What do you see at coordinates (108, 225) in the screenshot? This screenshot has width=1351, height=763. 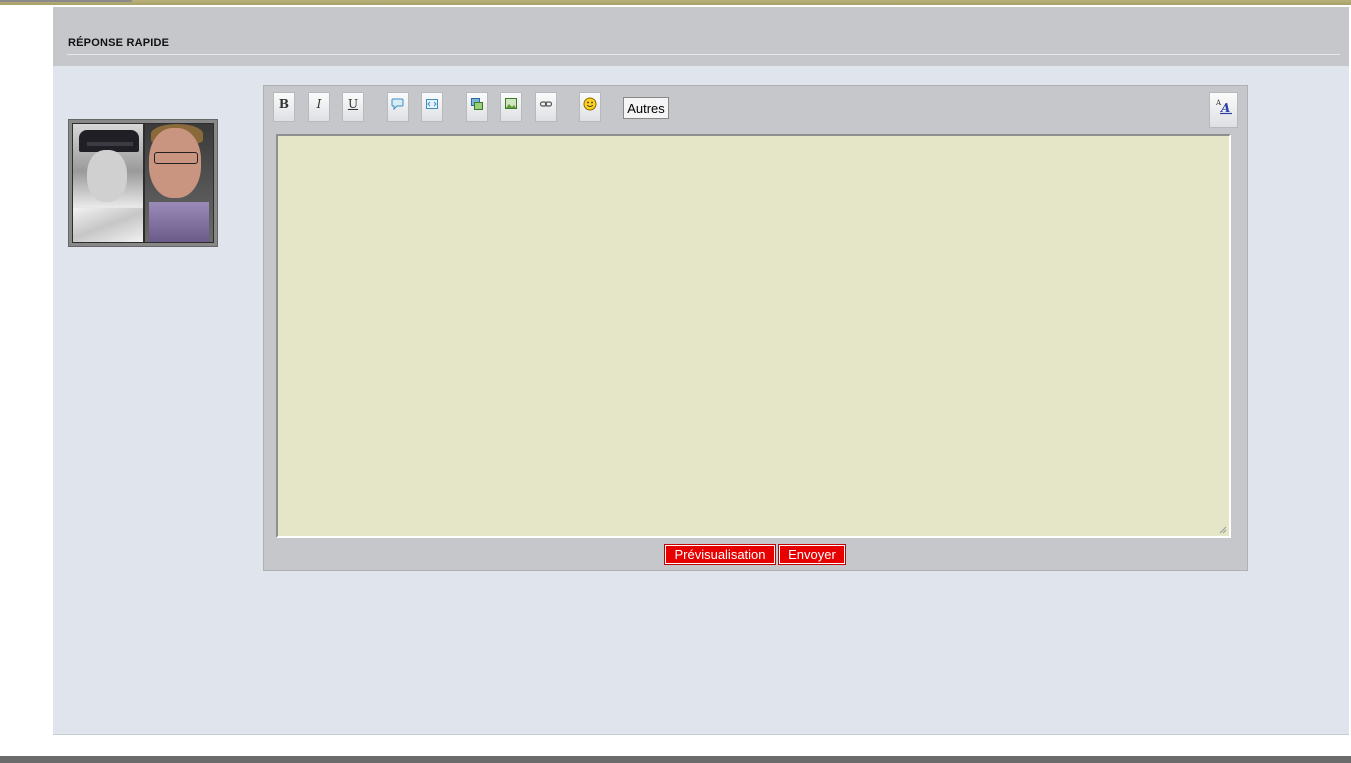 I see `avatar-collar` at bounding box center [108, 225].